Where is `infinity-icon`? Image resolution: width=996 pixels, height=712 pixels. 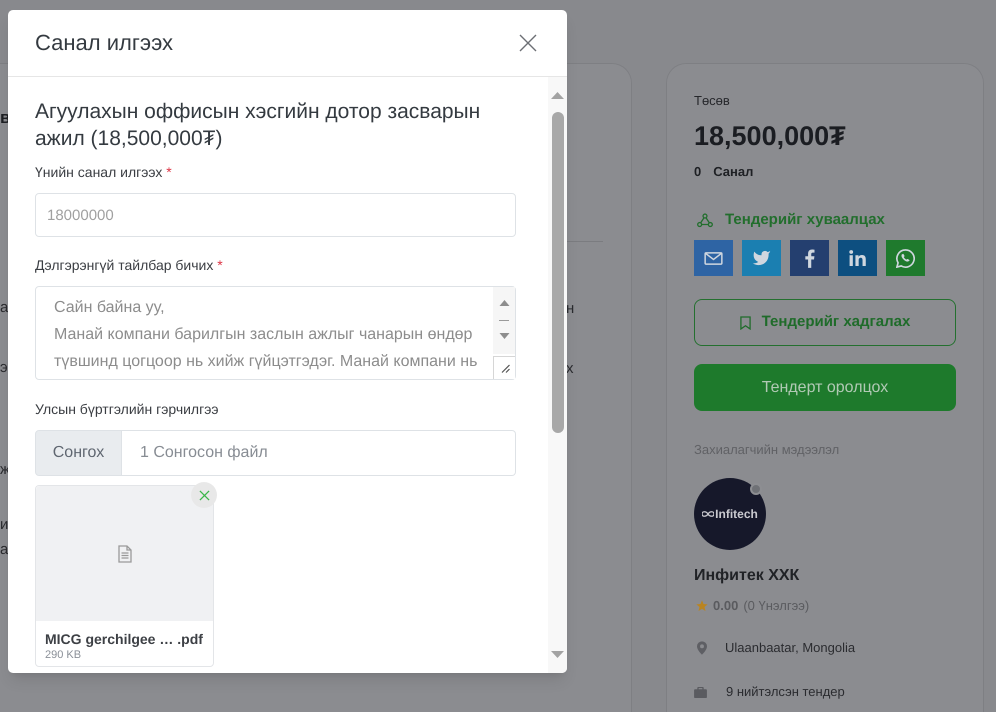
infinity-icon is located at coordinates (708, 514).